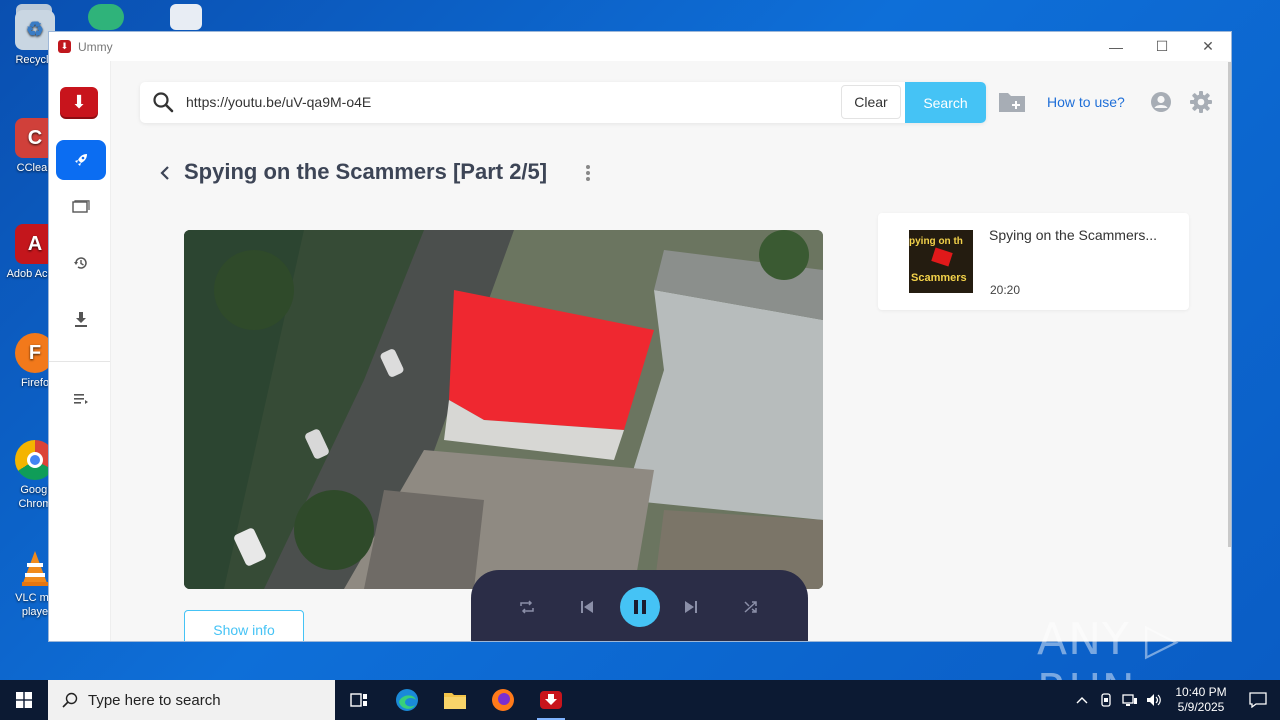  What do you see at coordinates (506, 102) in the screenshot?
I see `url-input` at bounding box center [506, 102].